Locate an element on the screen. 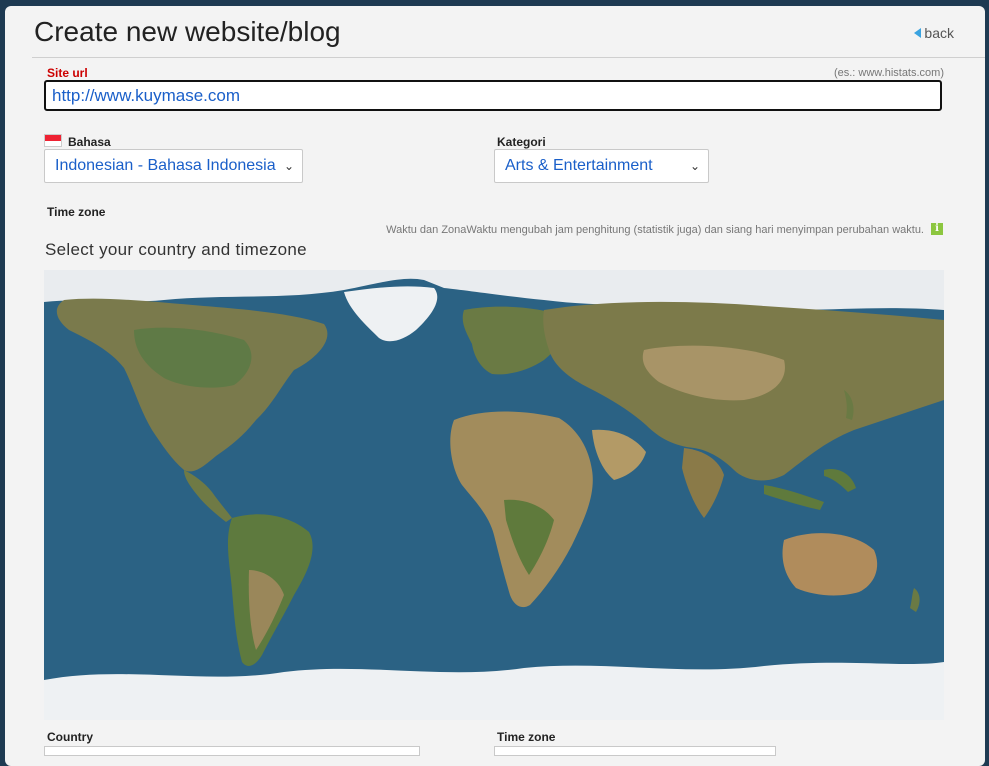  country-label: Country is located at coordinates (70, 737).